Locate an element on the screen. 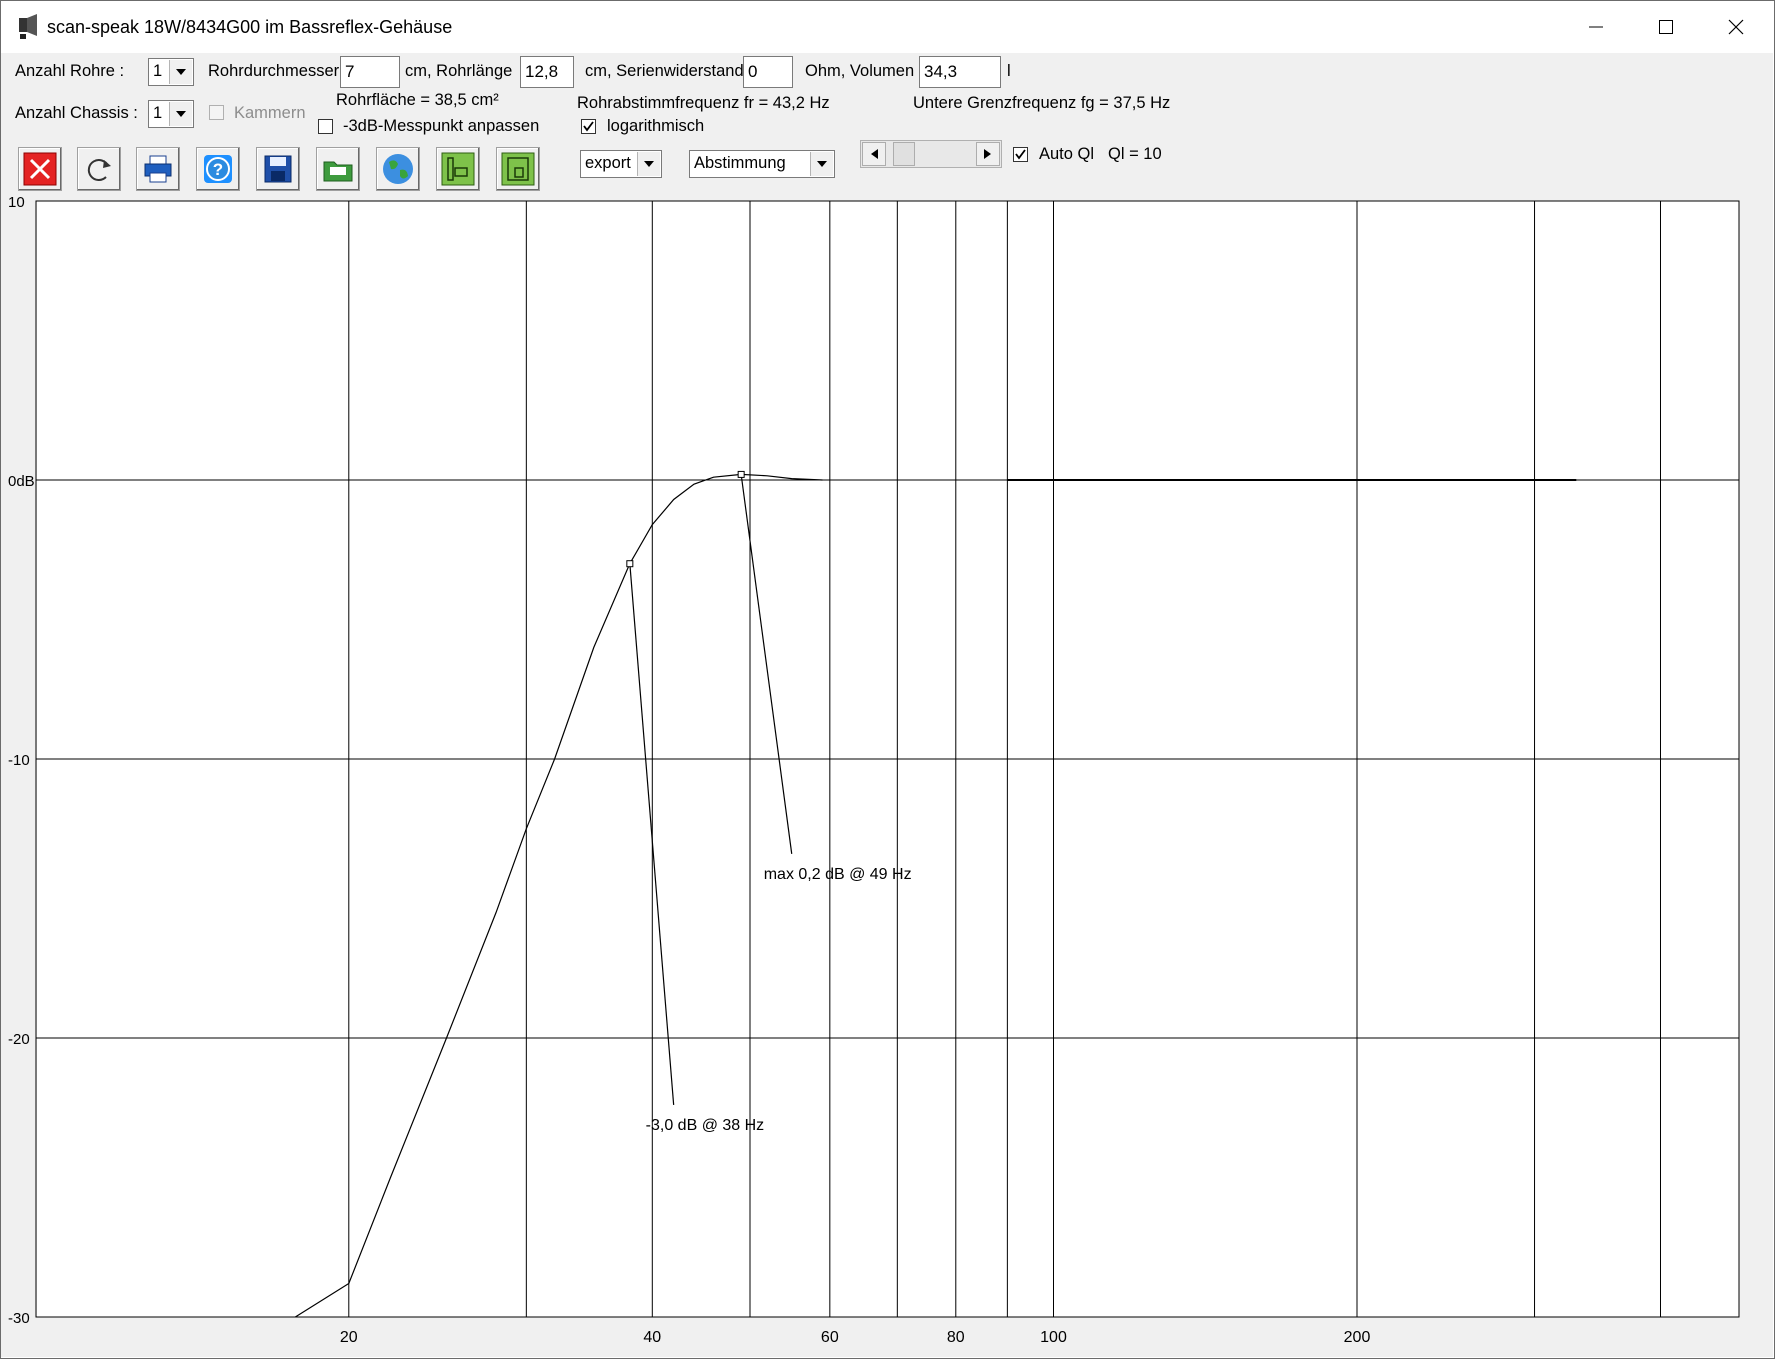 The height and width of the screenshot is (1359, 1775). maximize-icon is located at coordinates (1666, 27).